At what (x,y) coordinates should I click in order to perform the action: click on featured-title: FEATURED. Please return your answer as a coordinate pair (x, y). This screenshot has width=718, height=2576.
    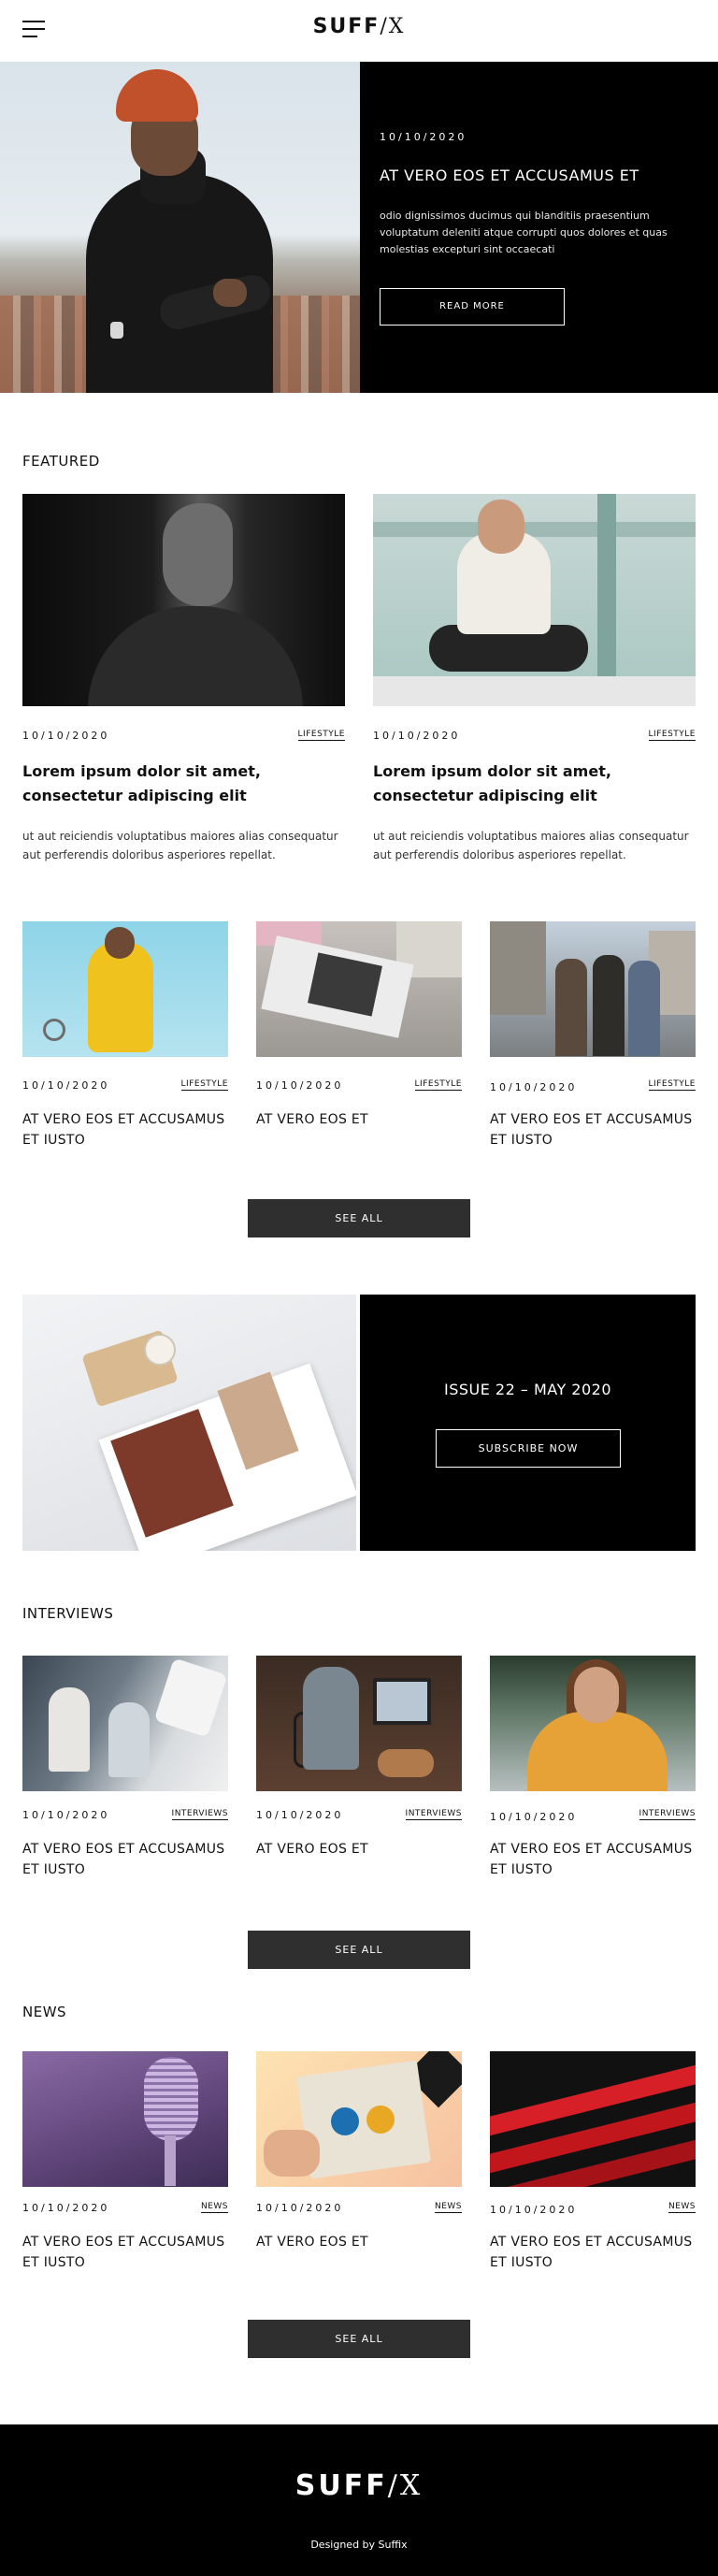
    Looking at the image, I should click on (61, 461).